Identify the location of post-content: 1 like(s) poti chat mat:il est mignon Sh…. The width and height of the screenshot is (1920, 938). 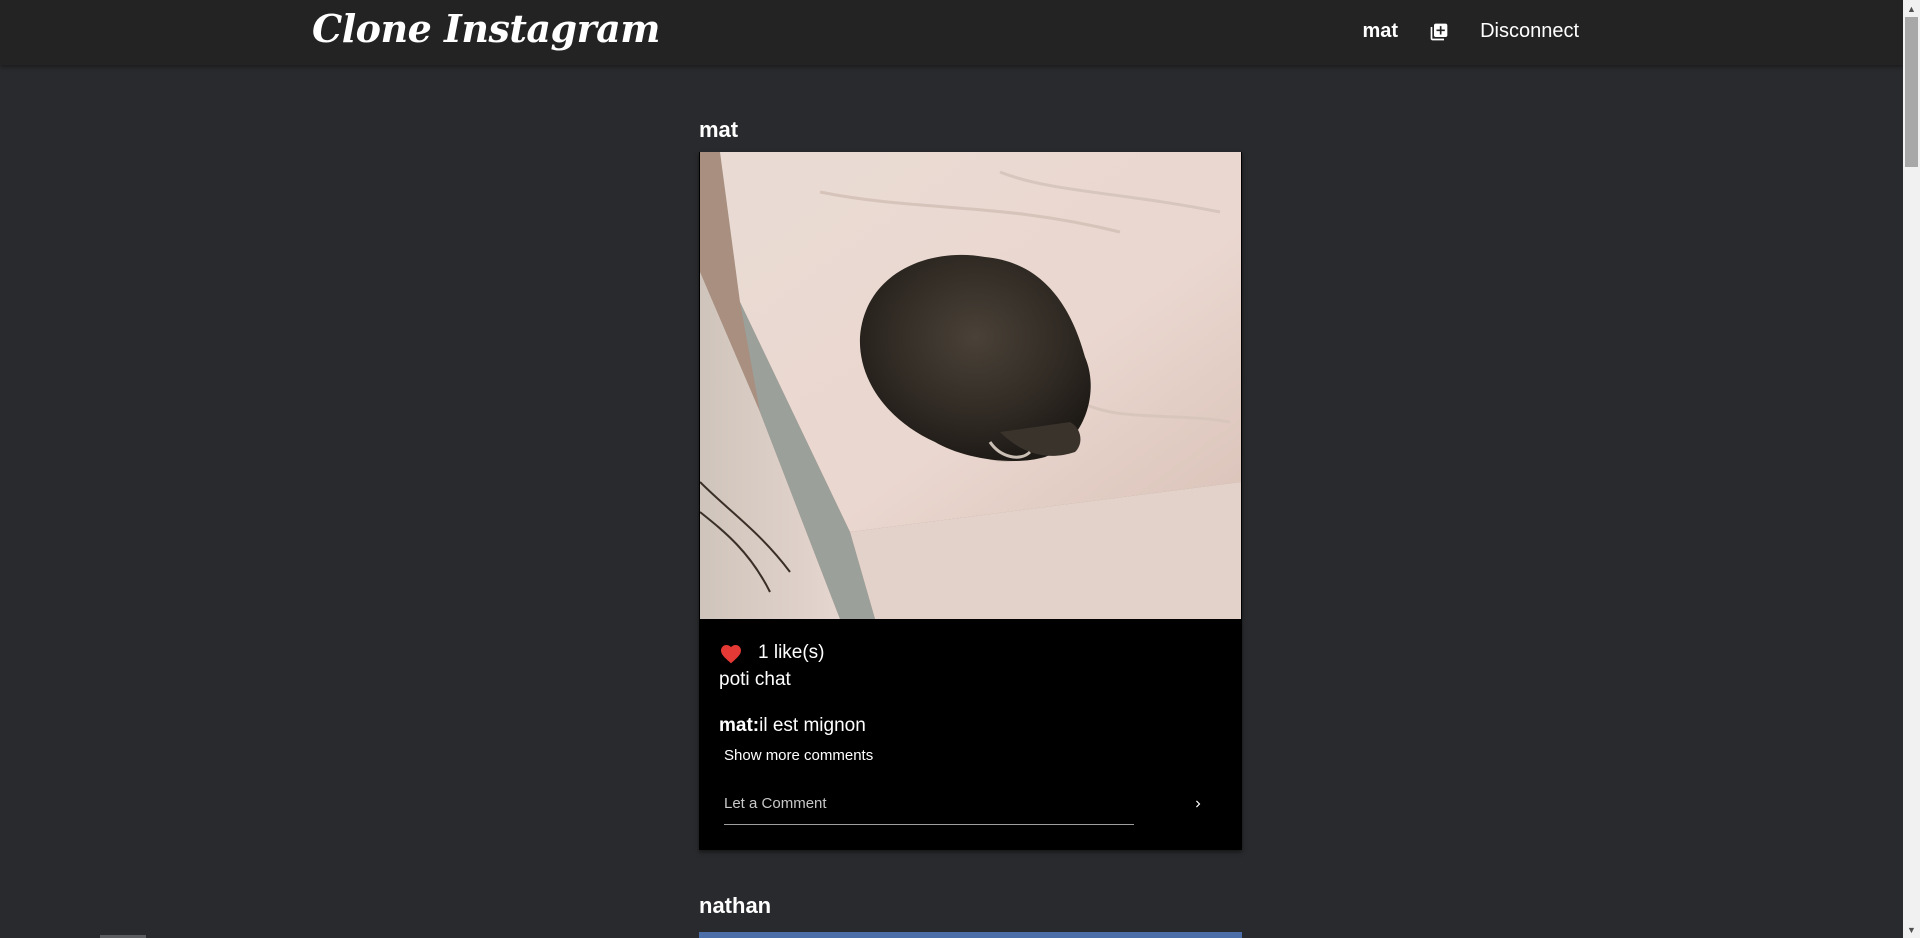
(970, 734).